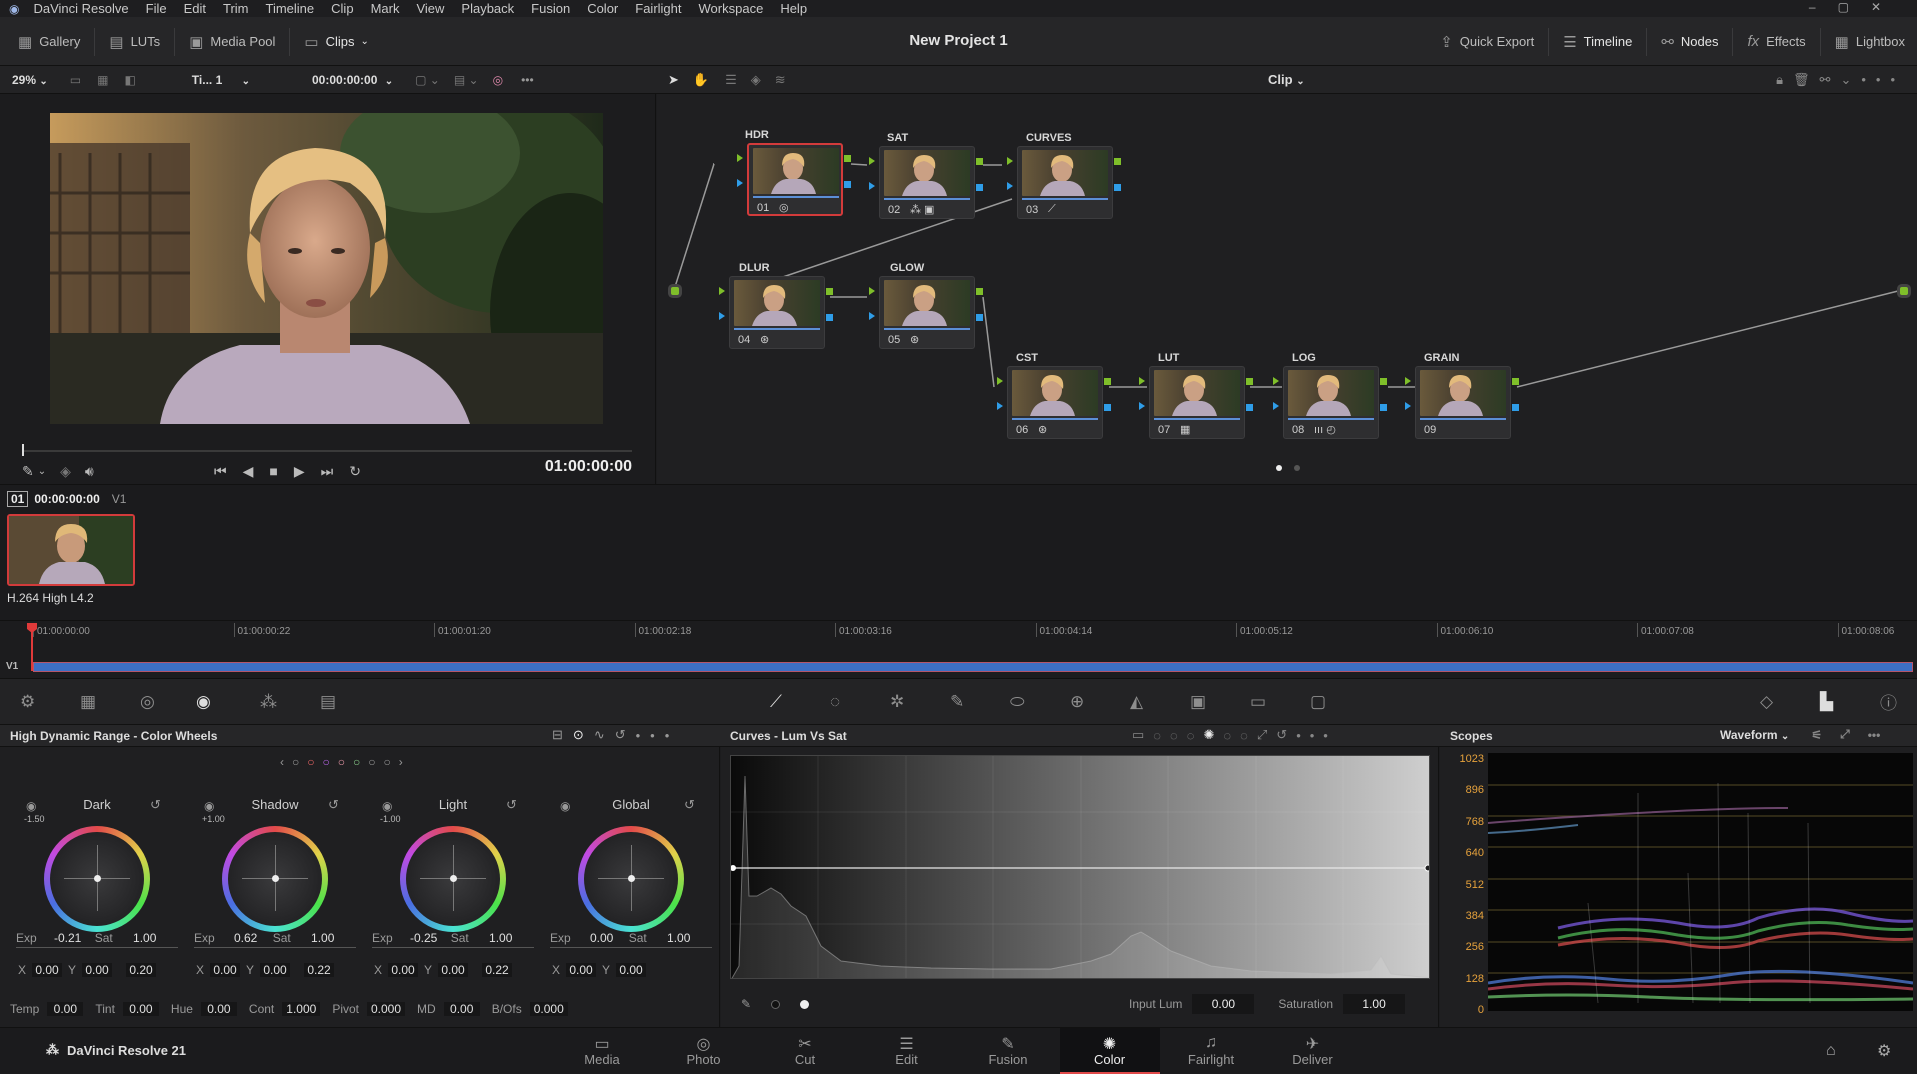 Image resolution: width=1917 pixels, height=1074 pixels. I want to click on lock-icon: 🔒︎, so click(1784, 79).